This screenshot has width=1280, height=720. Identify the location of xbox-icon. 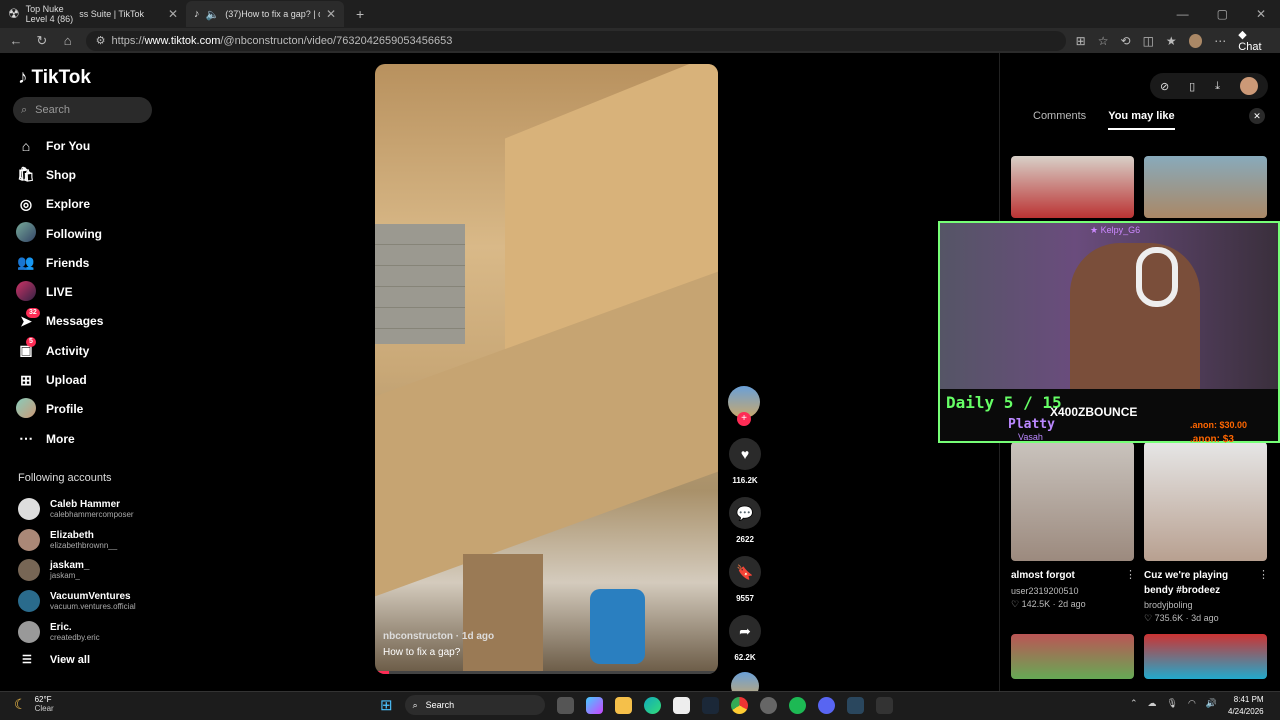
(884, 705).